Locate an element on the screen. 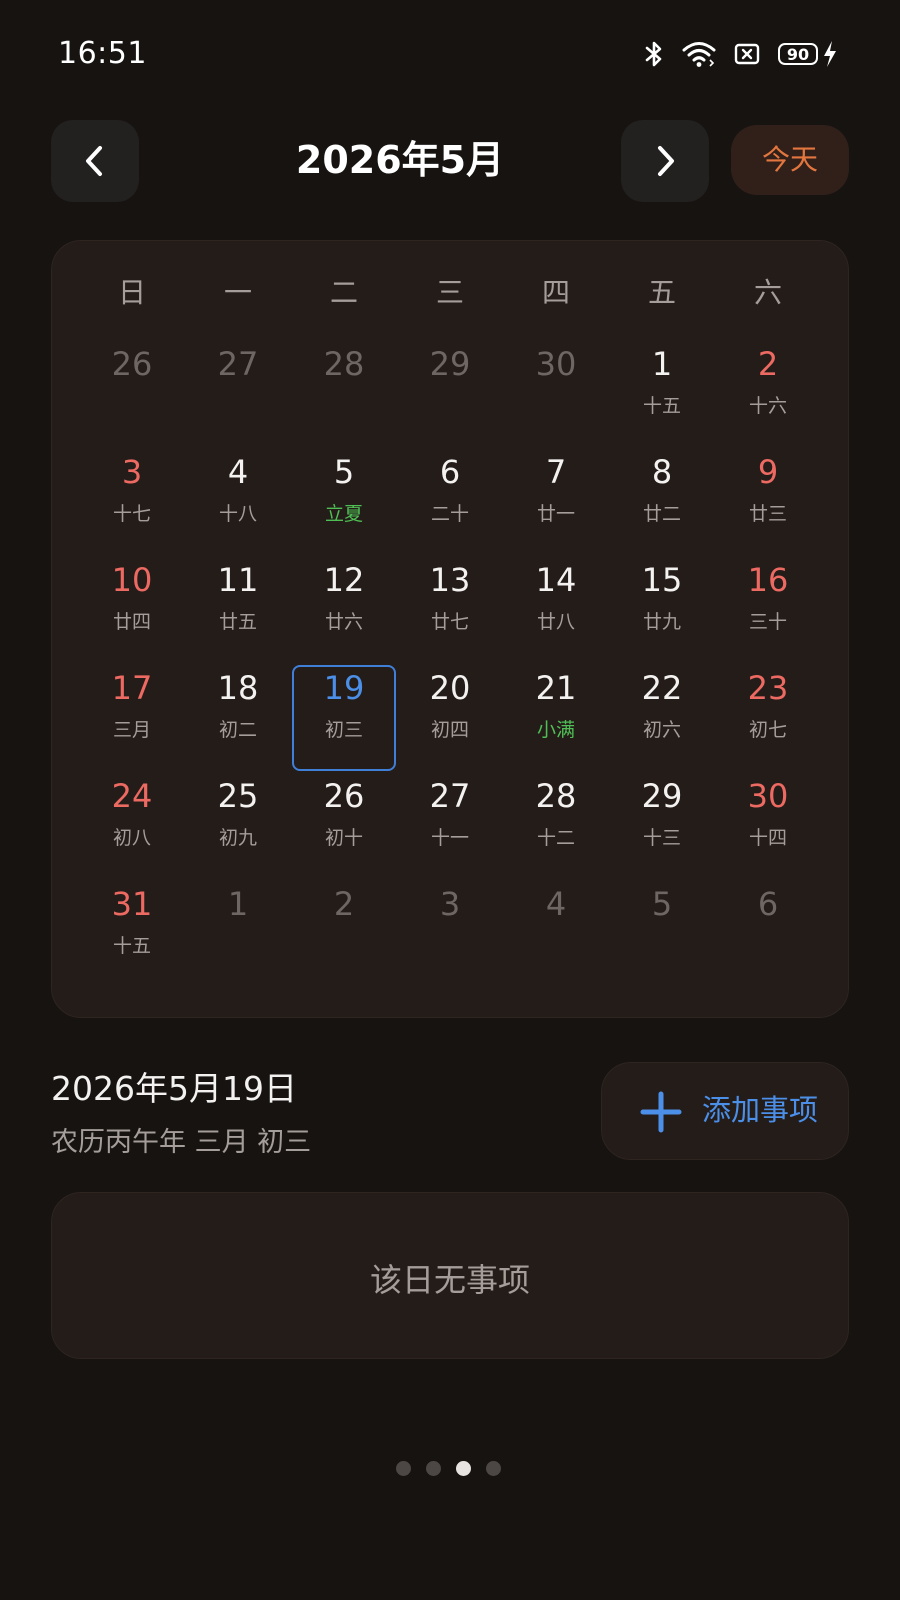  calendar-day: 3 十七 is located at coordinates (132, 496).